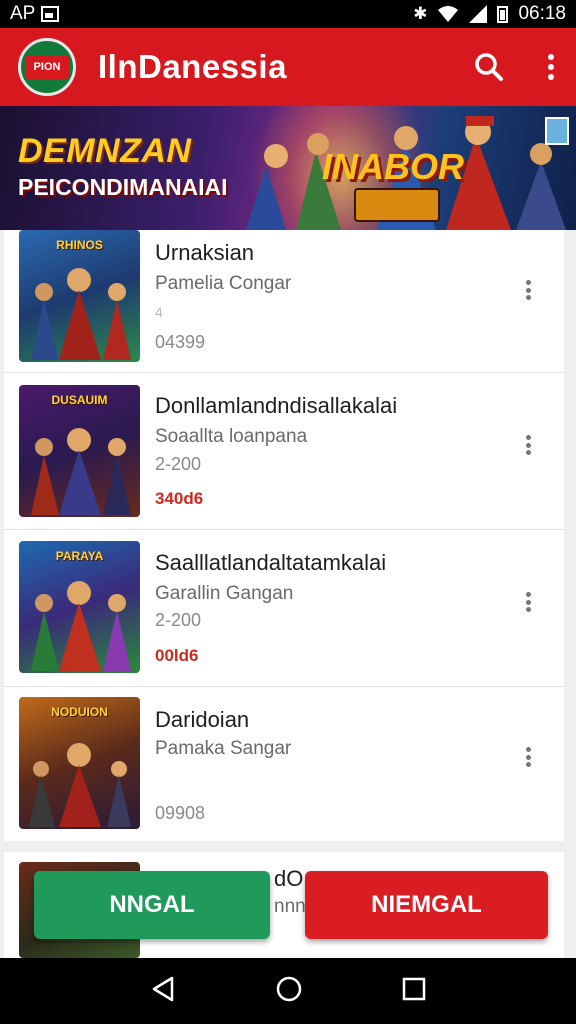 Image resolution: width=576 pixels, height=1024 pixels. What do you see at coordinates (180, 813) in the screenshot?
I see `item-meta: 09908` at bounding box center [180, 813].